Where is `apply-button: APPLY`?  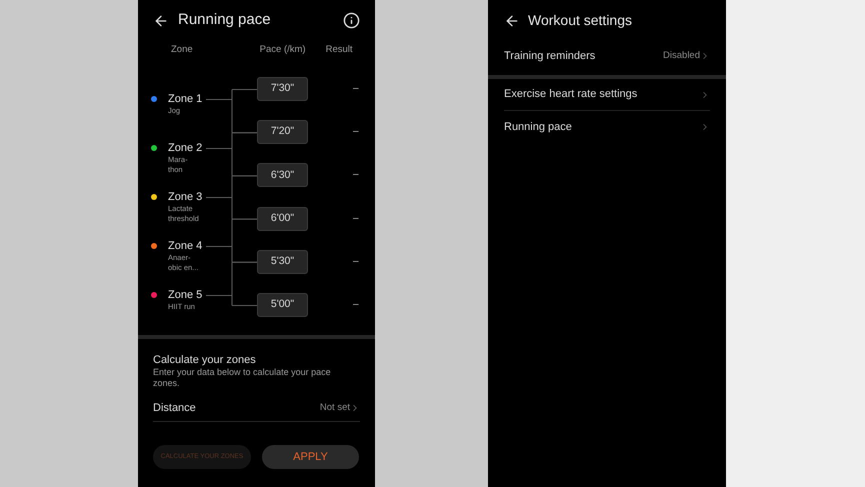
apply-button: APPLY is located at coordinates (310, 457).